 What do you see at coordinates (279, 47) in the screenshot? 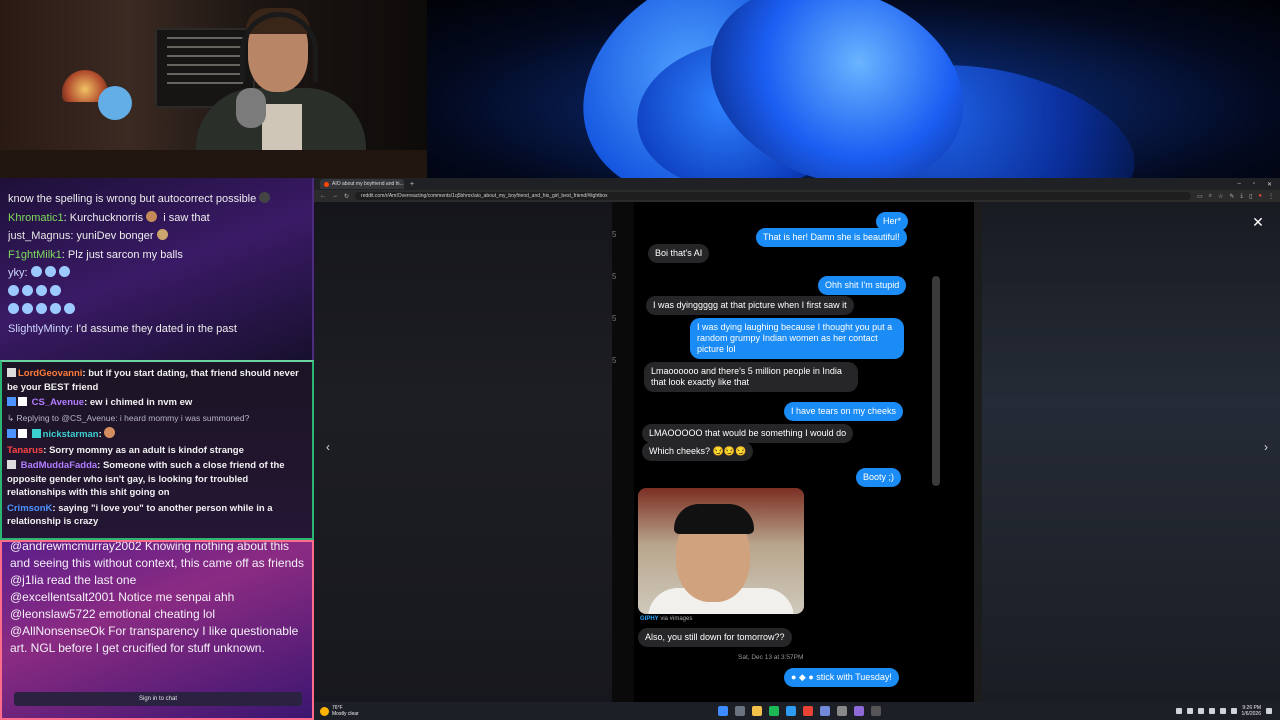
I see `headphones` at bounding box center [279, 47].